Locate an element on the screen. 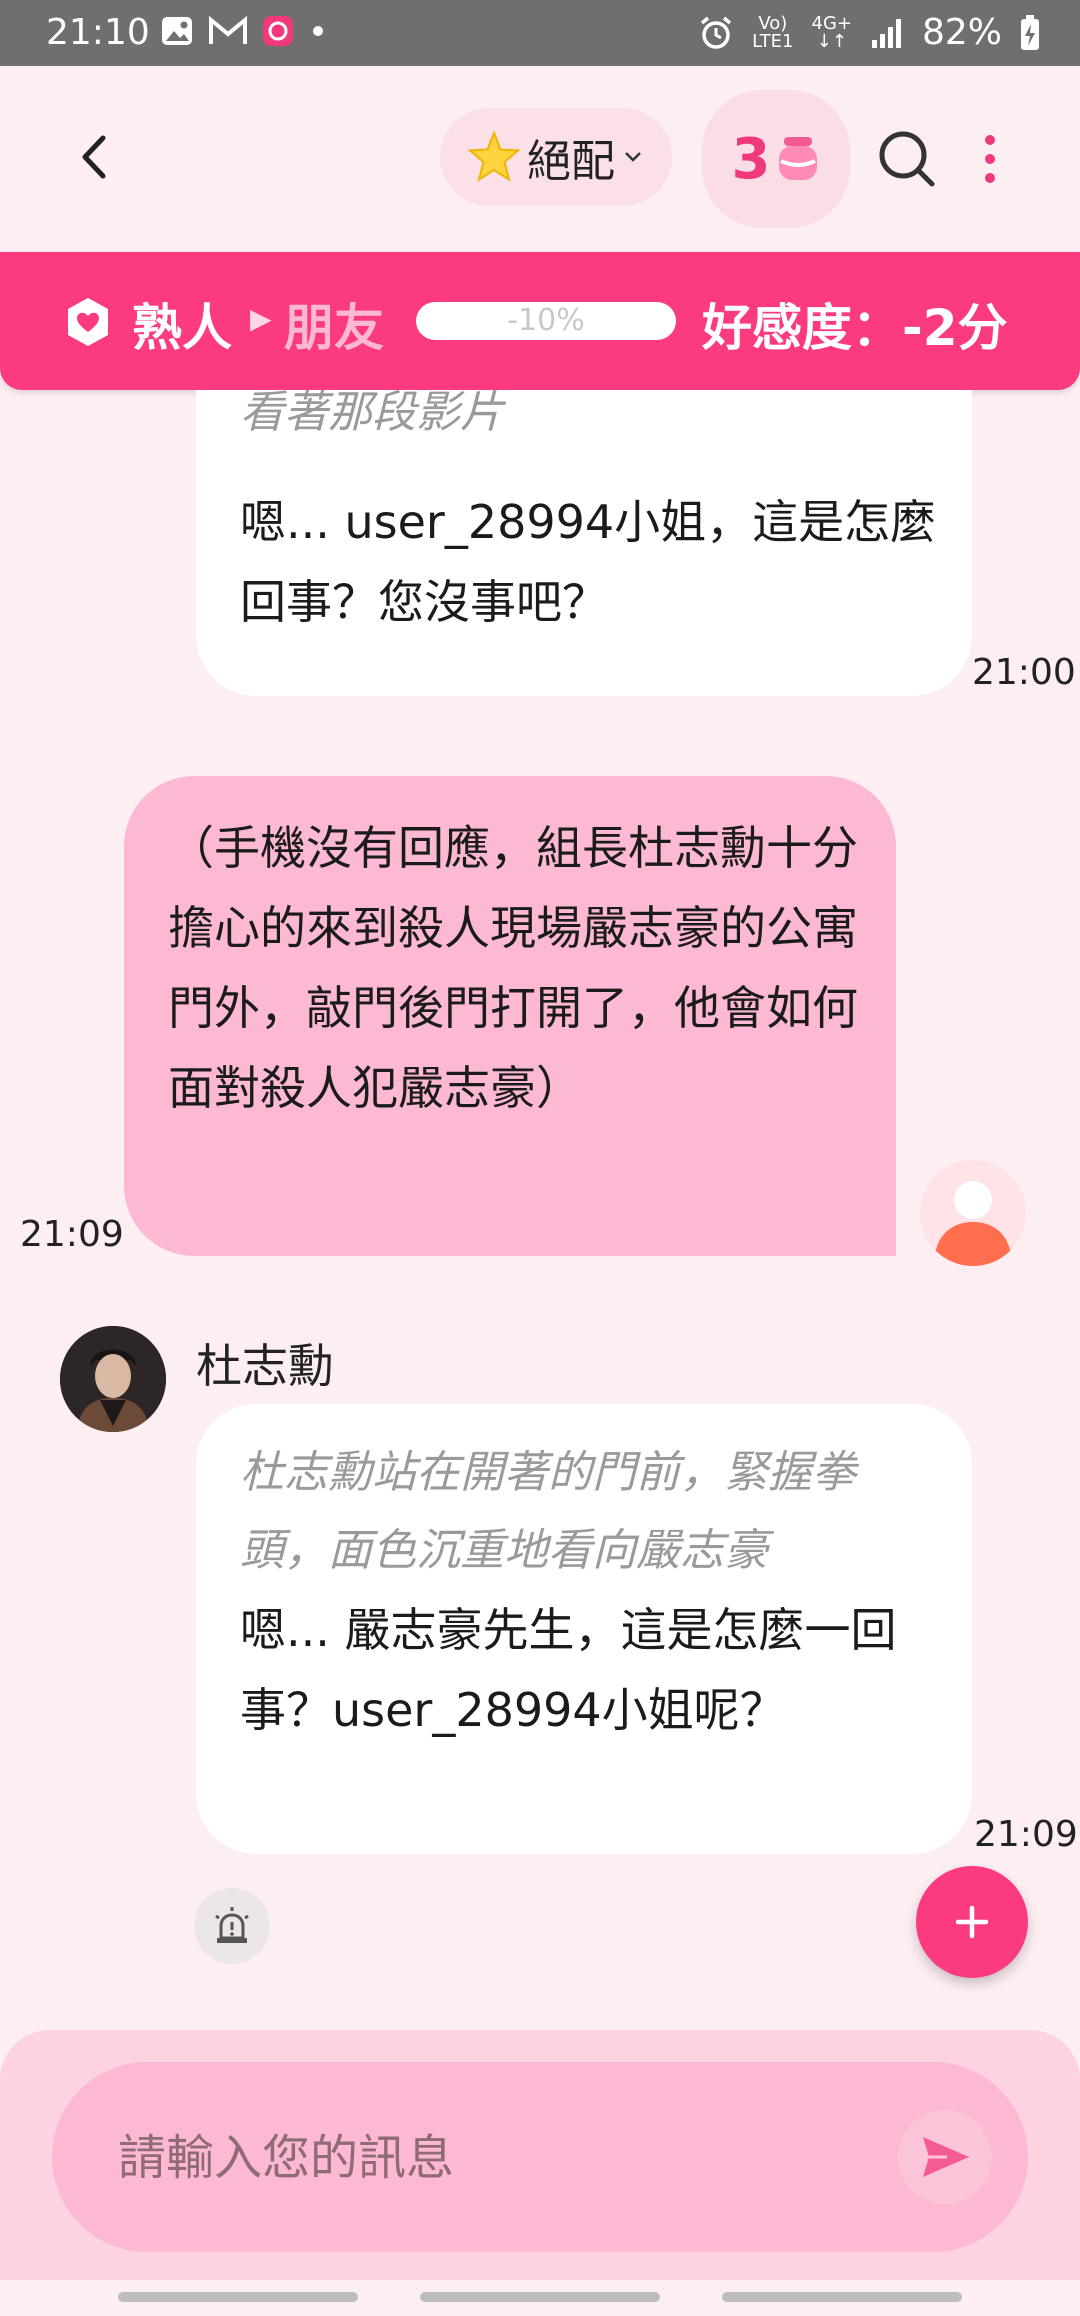 The height and width of the screenshot is (2316, 1080). gmail-icon is located at coordinates (228, 29).